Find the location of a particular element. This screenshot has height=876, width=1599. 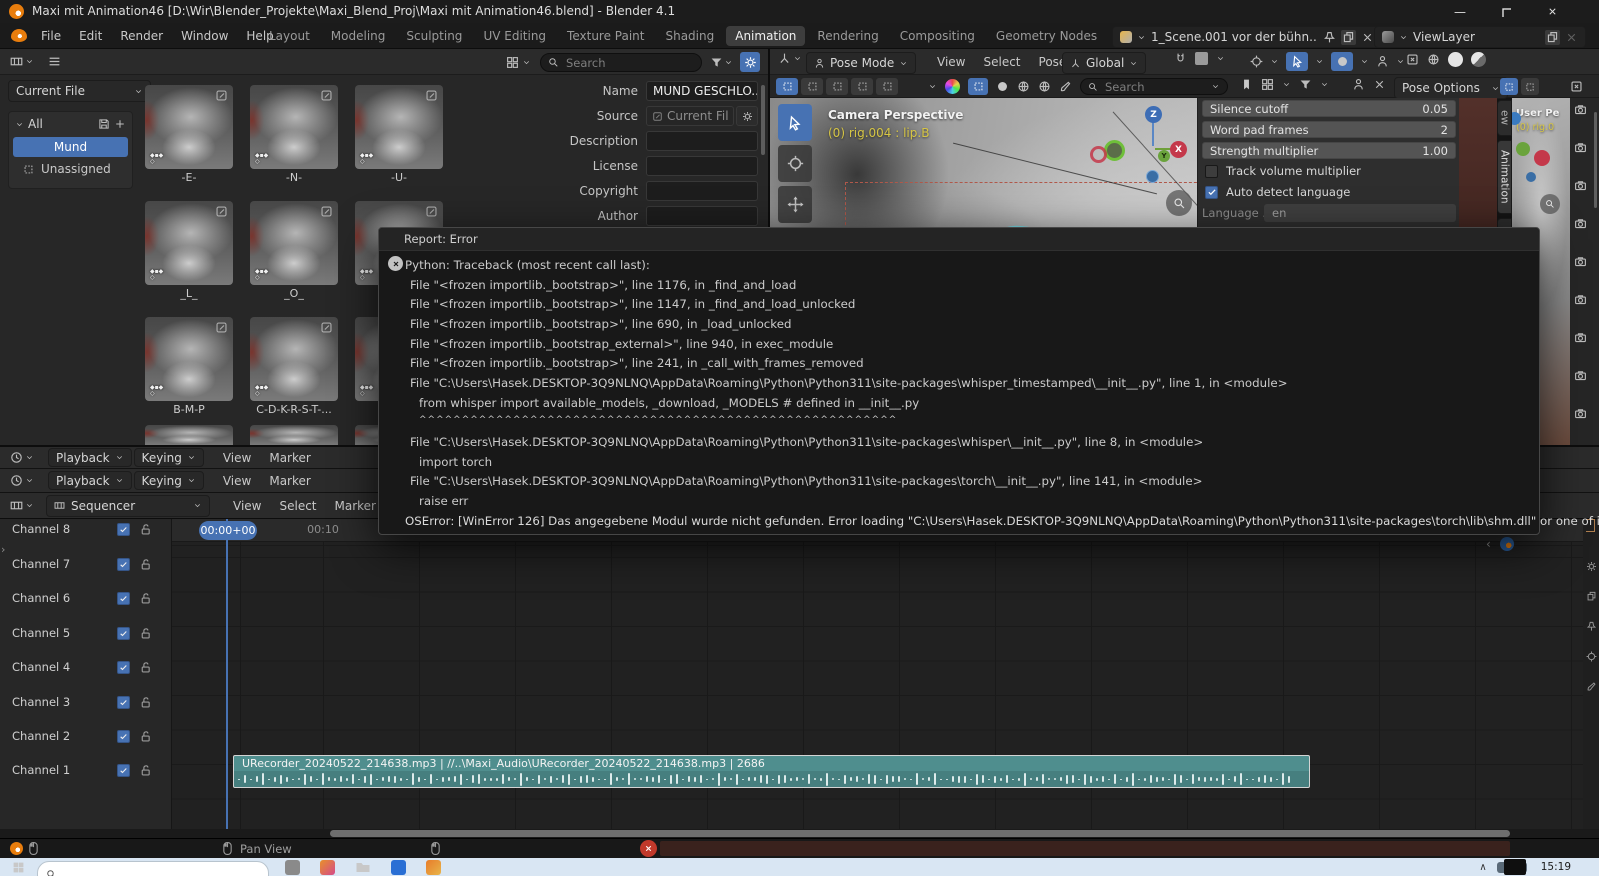

windows-start-icon is located at coordinates (18, 867).